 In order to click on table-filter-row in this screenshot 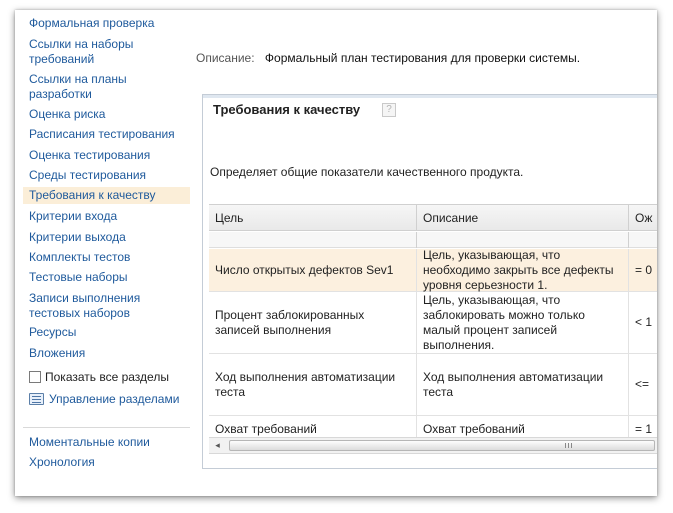, I will do `click(433, 240)`.